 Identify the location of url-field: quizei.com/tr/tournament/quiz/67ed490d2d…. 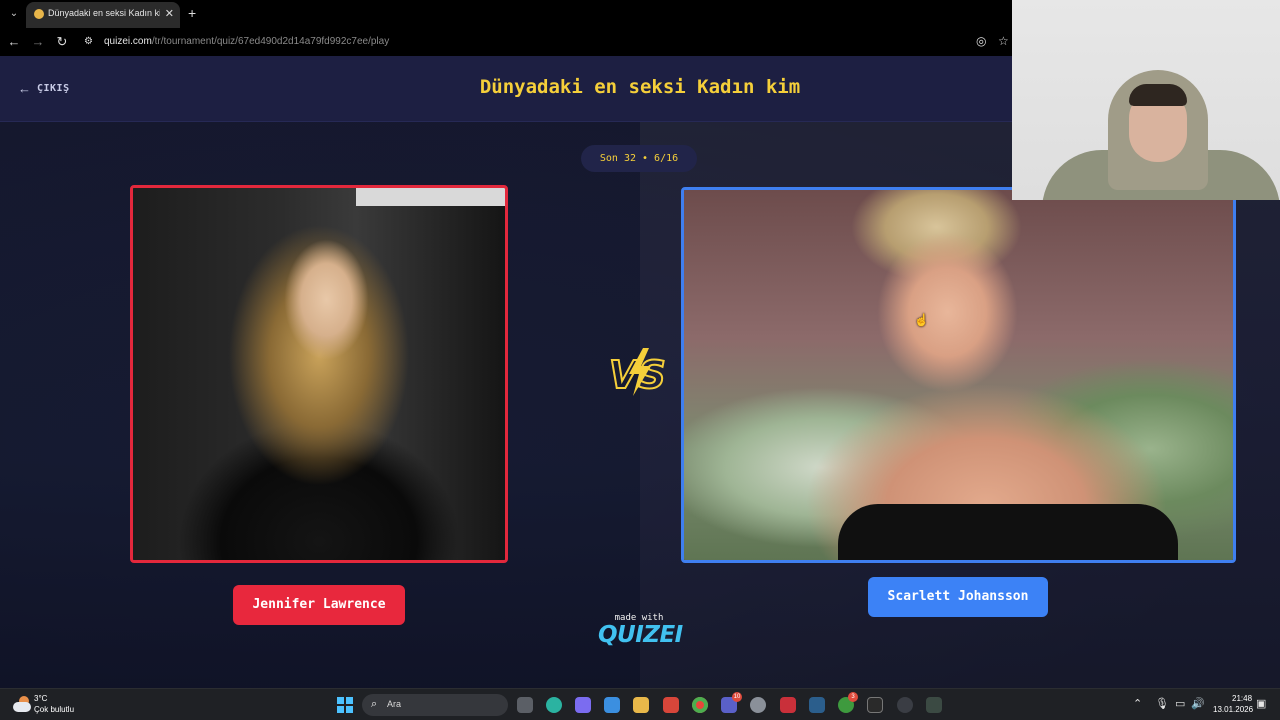
(246, 41).